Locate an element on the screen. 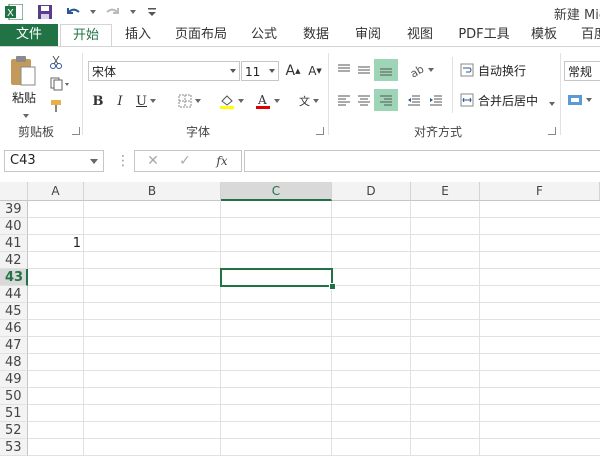  ribbon-tabs: 文件 开始 插入 页面布局 公式 数据 审阅 视图 PDF工具 模板 百度 is located at coordinates (300, 35).